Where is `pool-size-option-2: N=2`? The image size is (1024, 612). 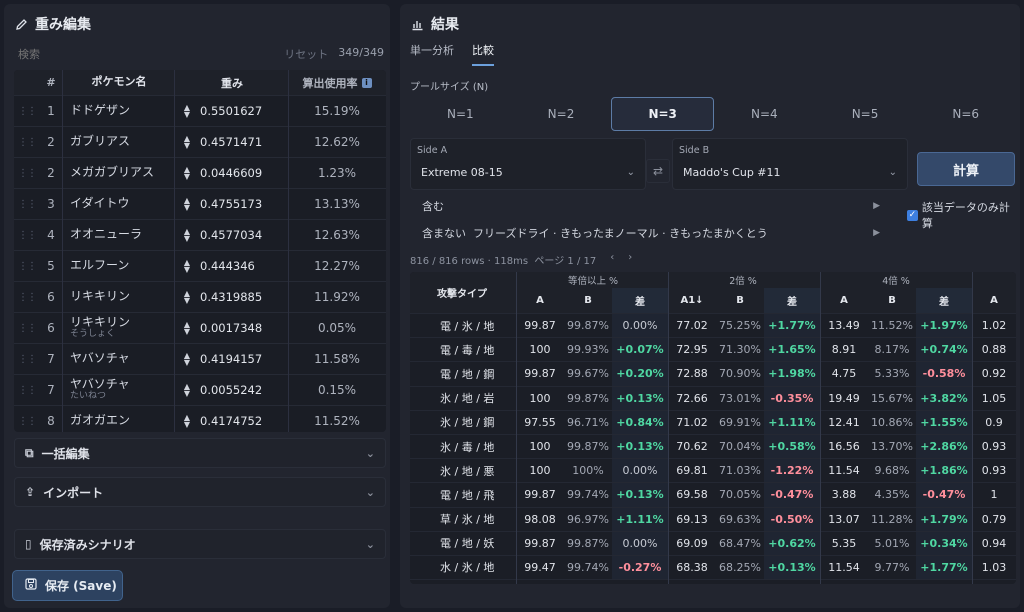
pool-size-option-2: N=2 is located at coordinates (561, 114).